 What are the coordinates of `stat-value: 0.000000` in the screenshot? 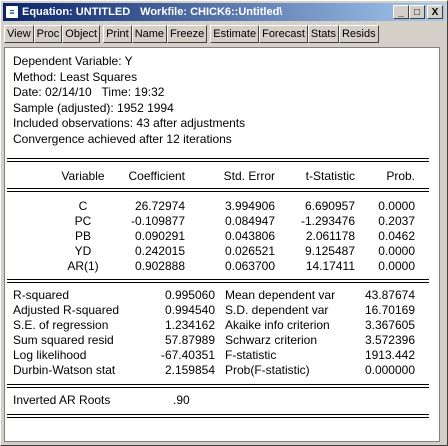 It's located at (389, 370).